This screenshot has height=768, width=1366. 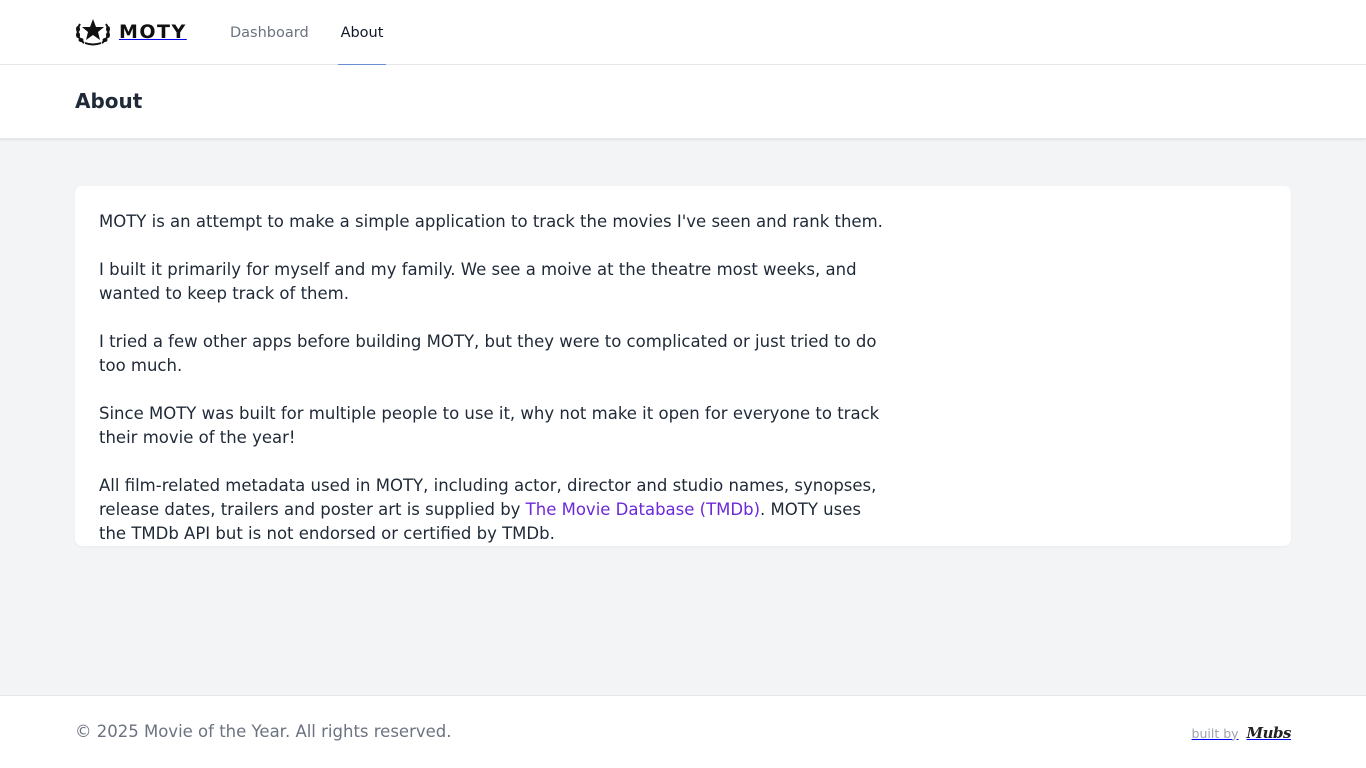 I want to click on nav-link-about: About, so click(x=362, y=33).